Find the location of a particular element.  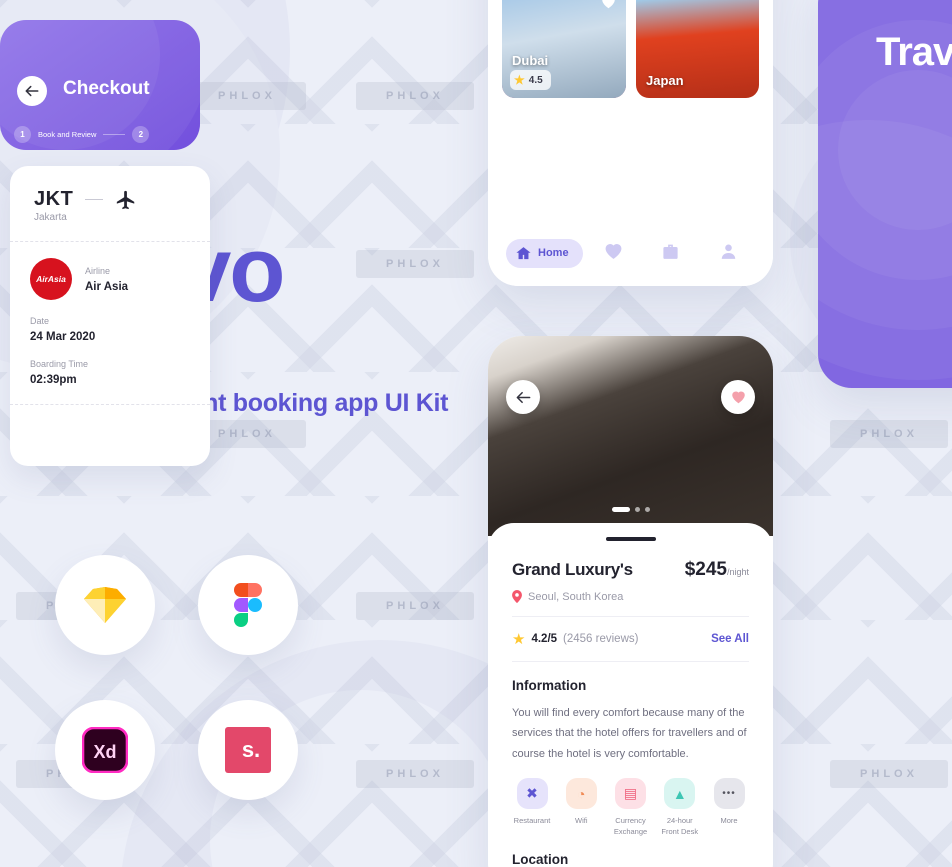

sidebar-item-favorites is located at coordinates (613, 253).